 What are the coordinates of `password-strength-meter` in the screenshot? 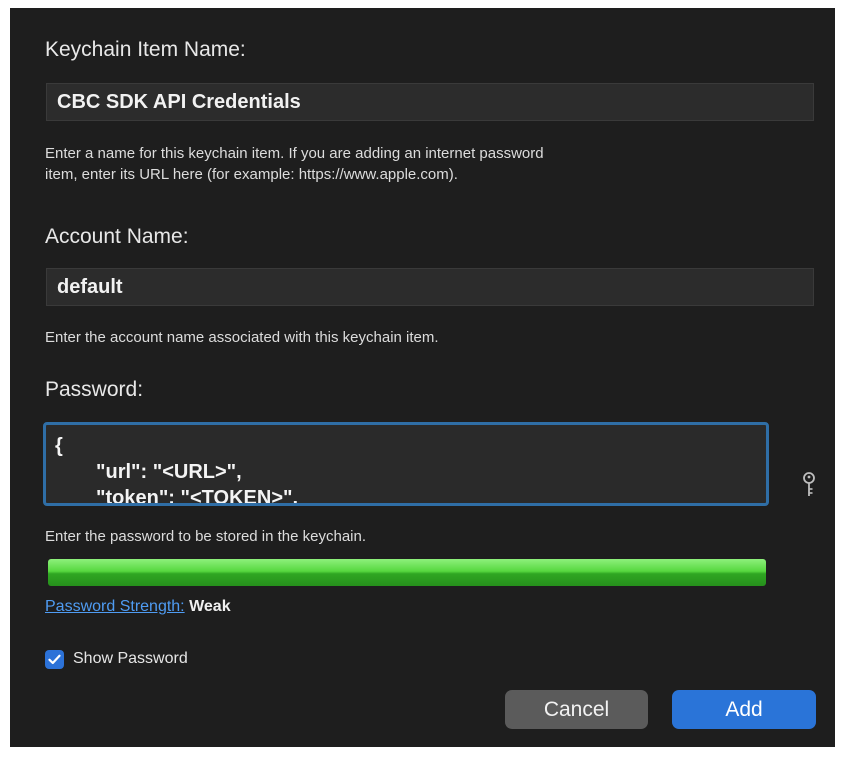 It's located at (407, 572).